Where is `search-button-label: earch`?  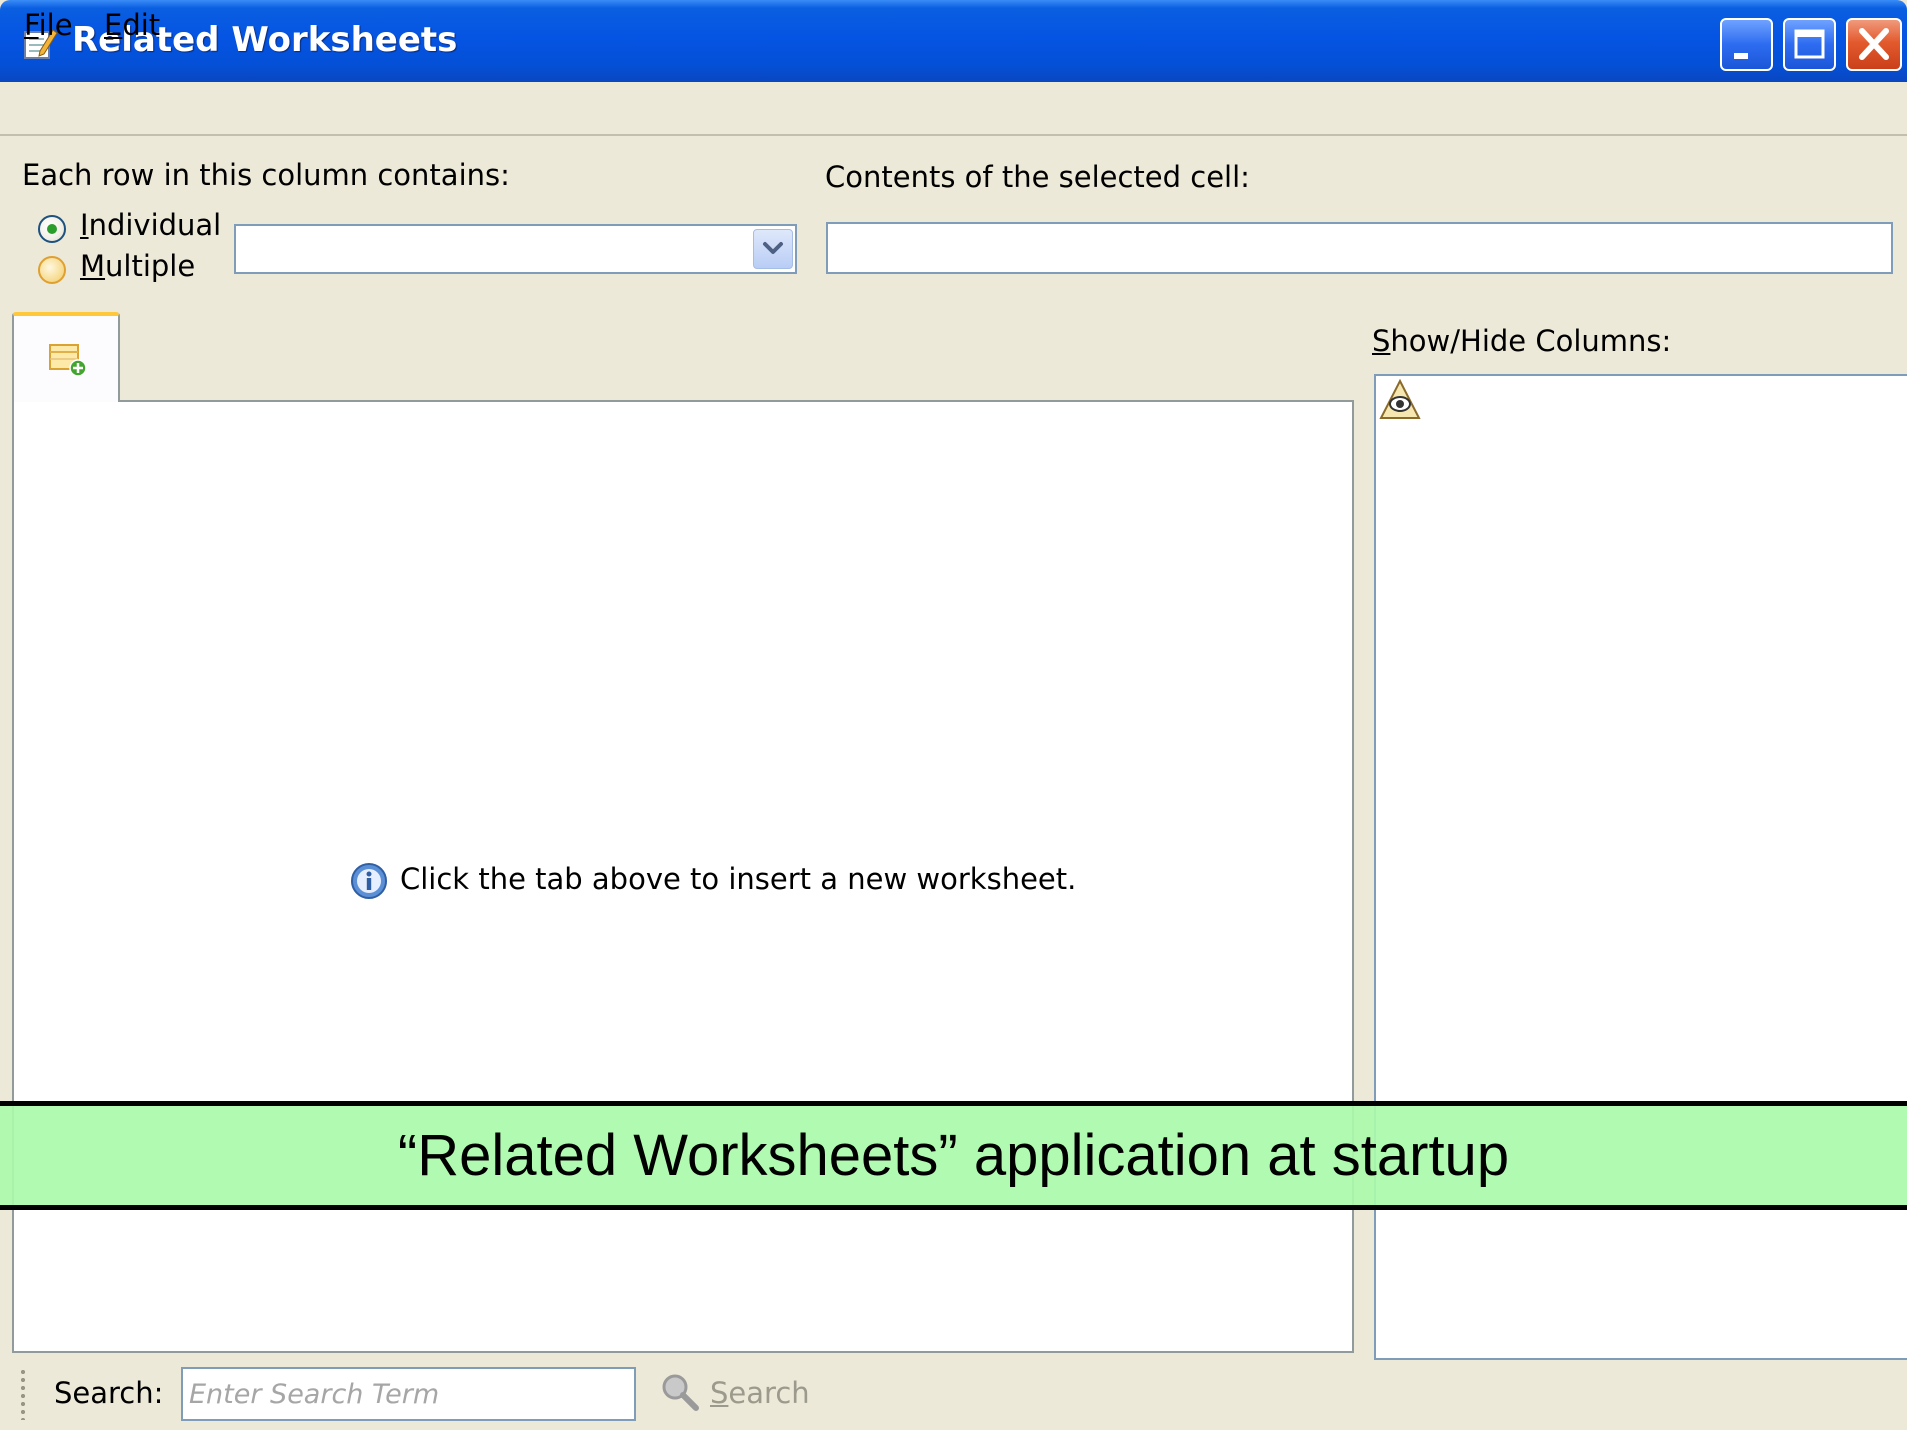 search-button-label: earch is located at coordinates (769, 1393).